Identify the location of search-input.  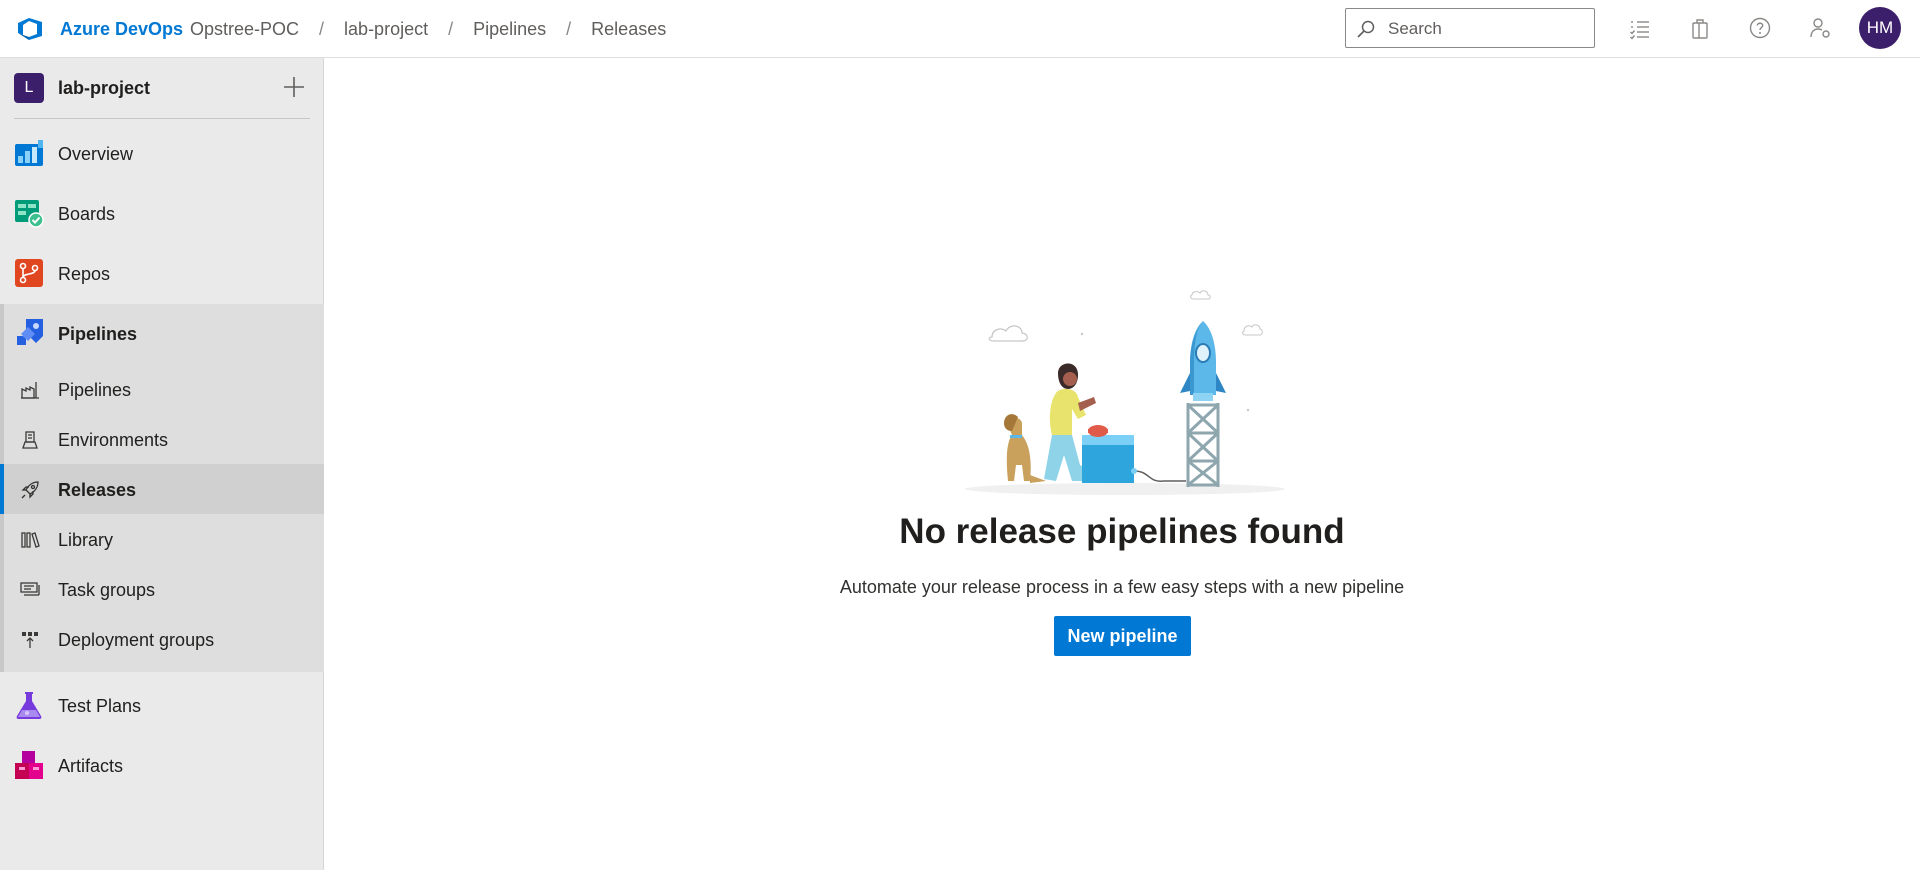
(1488, 29).